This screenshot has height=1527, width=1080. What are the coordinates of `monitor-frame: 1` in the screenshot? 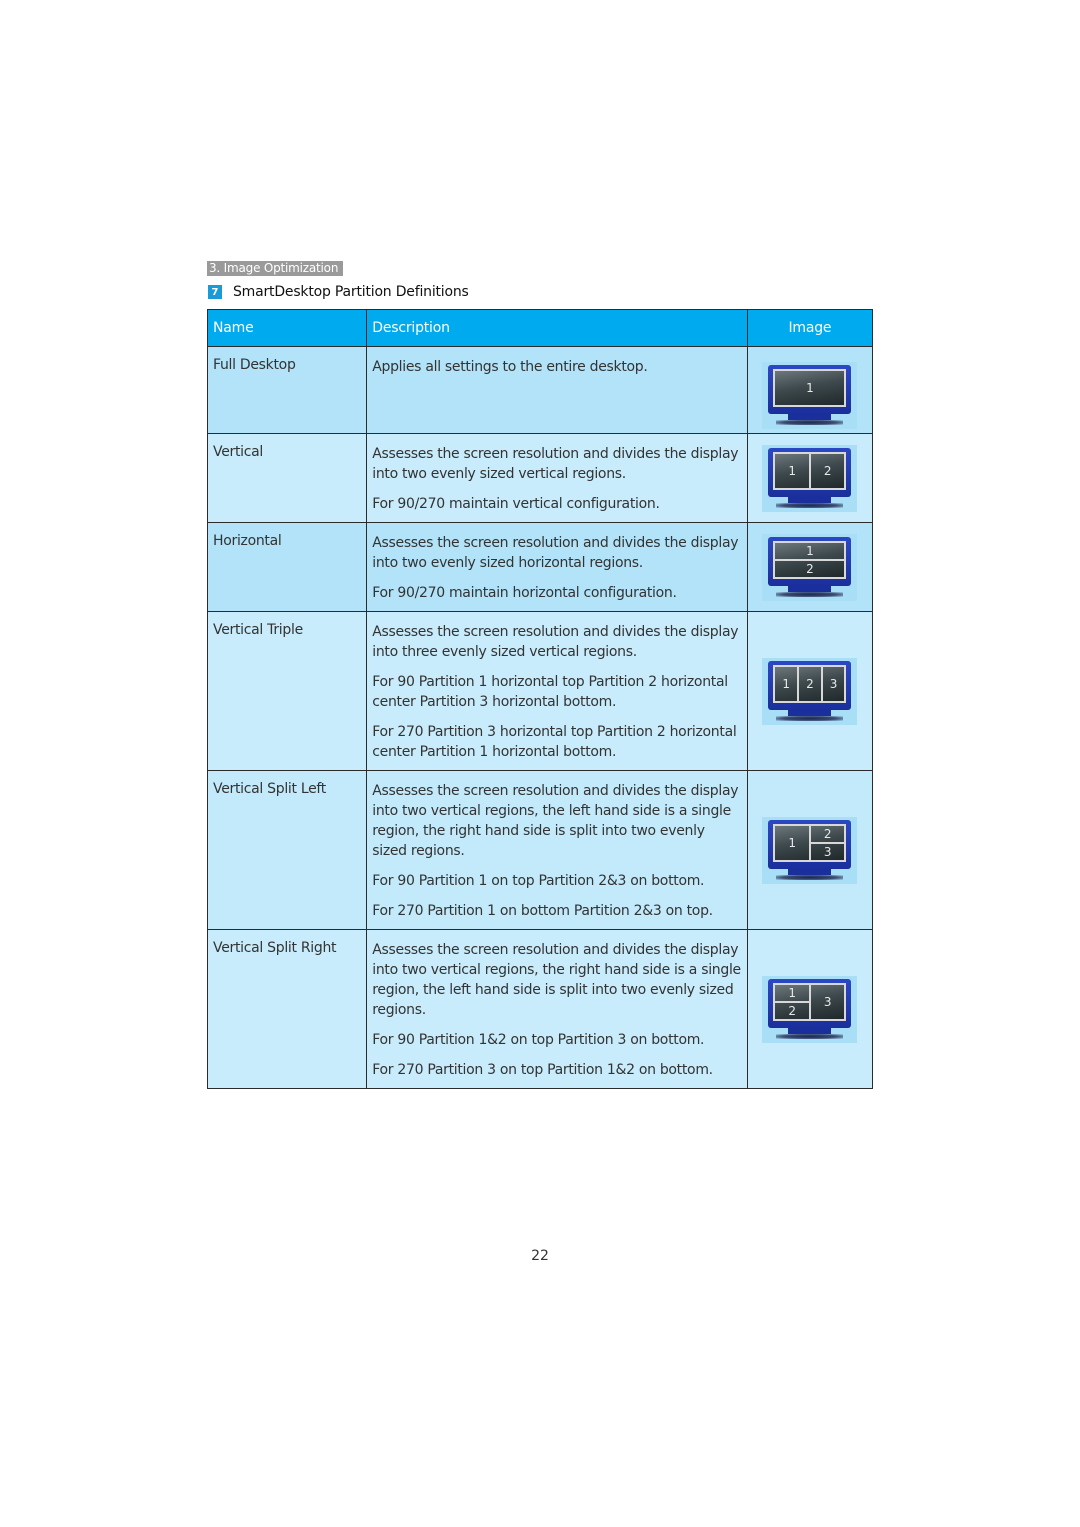 It's located at (810, 389).